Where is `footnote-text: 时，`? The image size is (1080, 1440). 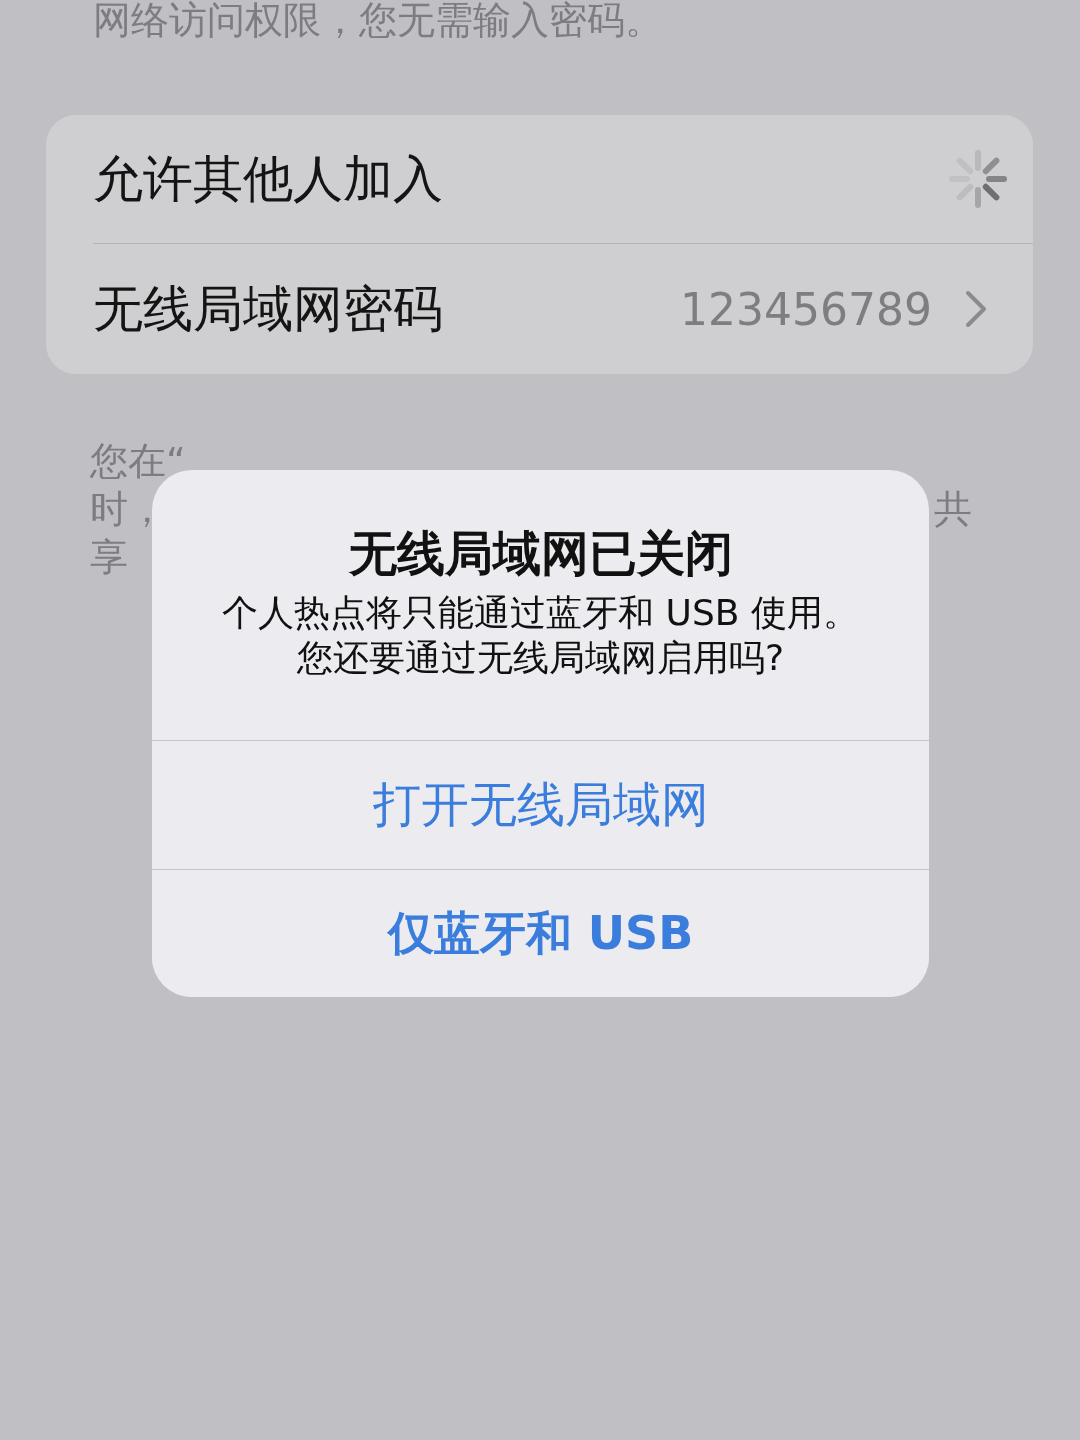 footnote-text: 时， is located at coordinates (128, 509).